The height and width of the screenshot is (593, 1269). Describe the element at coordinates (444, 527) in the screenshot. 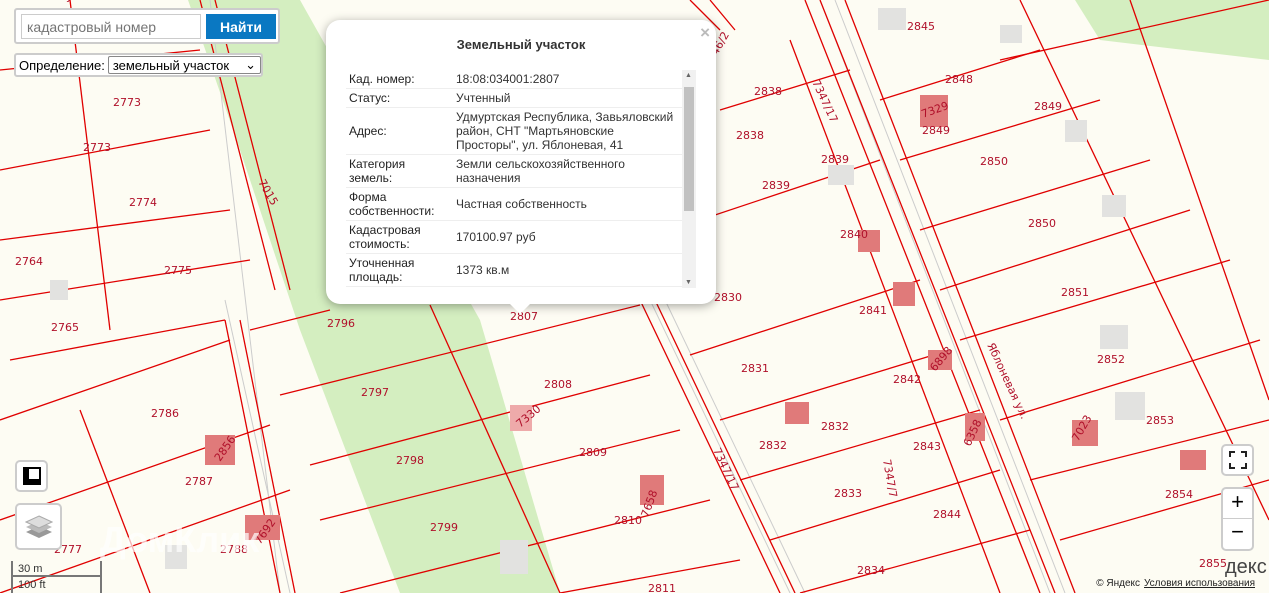

I see `parcel-label: 2799` at that location.